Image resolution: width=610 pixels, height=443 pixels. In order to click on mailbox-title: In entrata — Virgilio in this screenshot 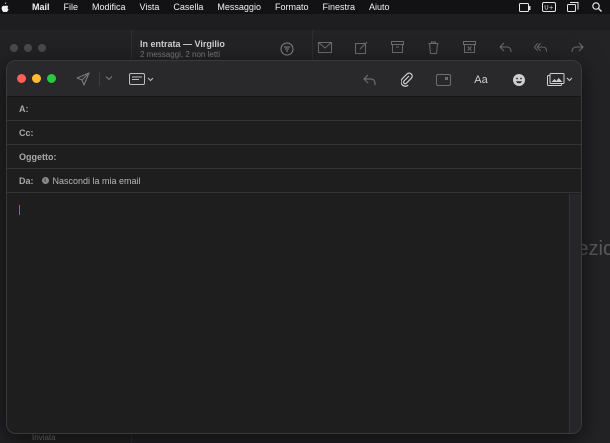, I will do `click(182, 44)`.